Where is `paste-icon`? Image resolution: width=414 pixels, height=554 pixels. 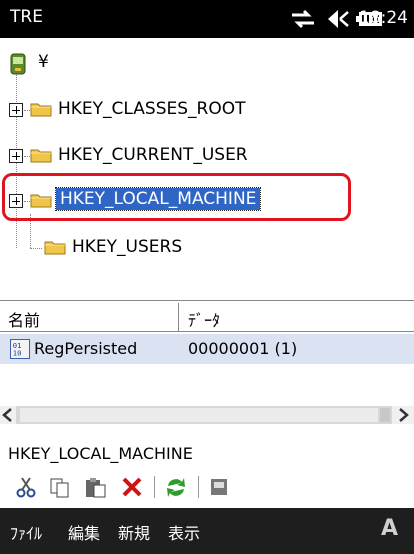 paste-icon is located at coordinates (96, 487).